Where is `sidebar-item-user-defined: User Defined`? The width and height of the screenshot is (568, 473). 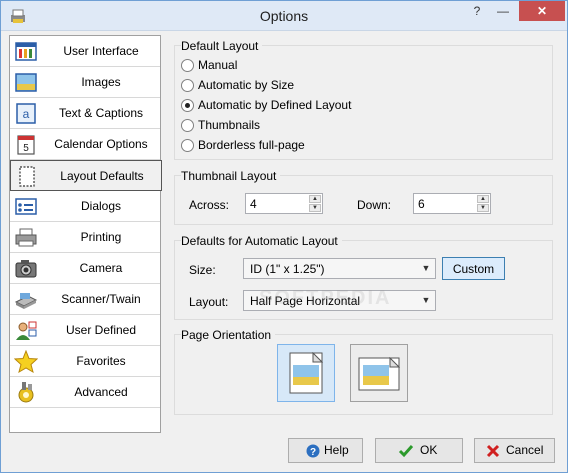 sidebar-item-user-defined: User Defined is located at coordinates (85, 330).